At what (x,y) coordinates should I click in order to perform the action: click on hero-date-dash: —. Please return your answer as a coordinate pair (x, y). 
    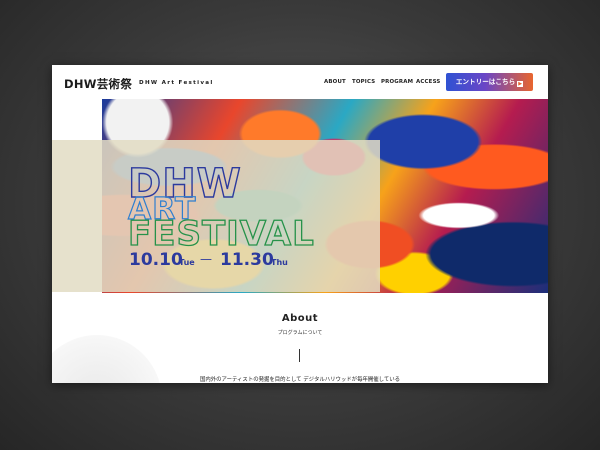
    Looking at the image, I should click on (206, 259).